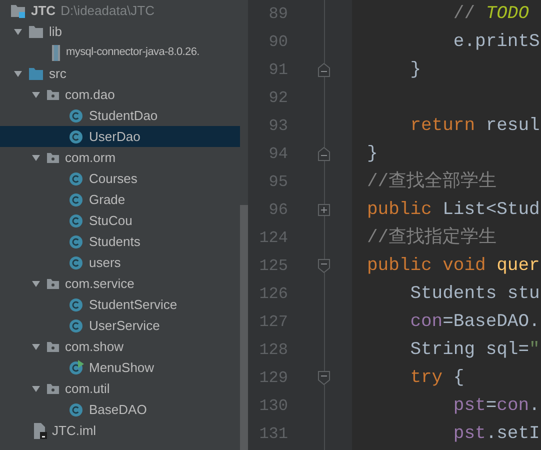 This screenshot has height=450, width=541. What do you see at coordinates (474, 294) in the screenshot?
I see `code-line: Students stu` at bounding box center [474, 294].